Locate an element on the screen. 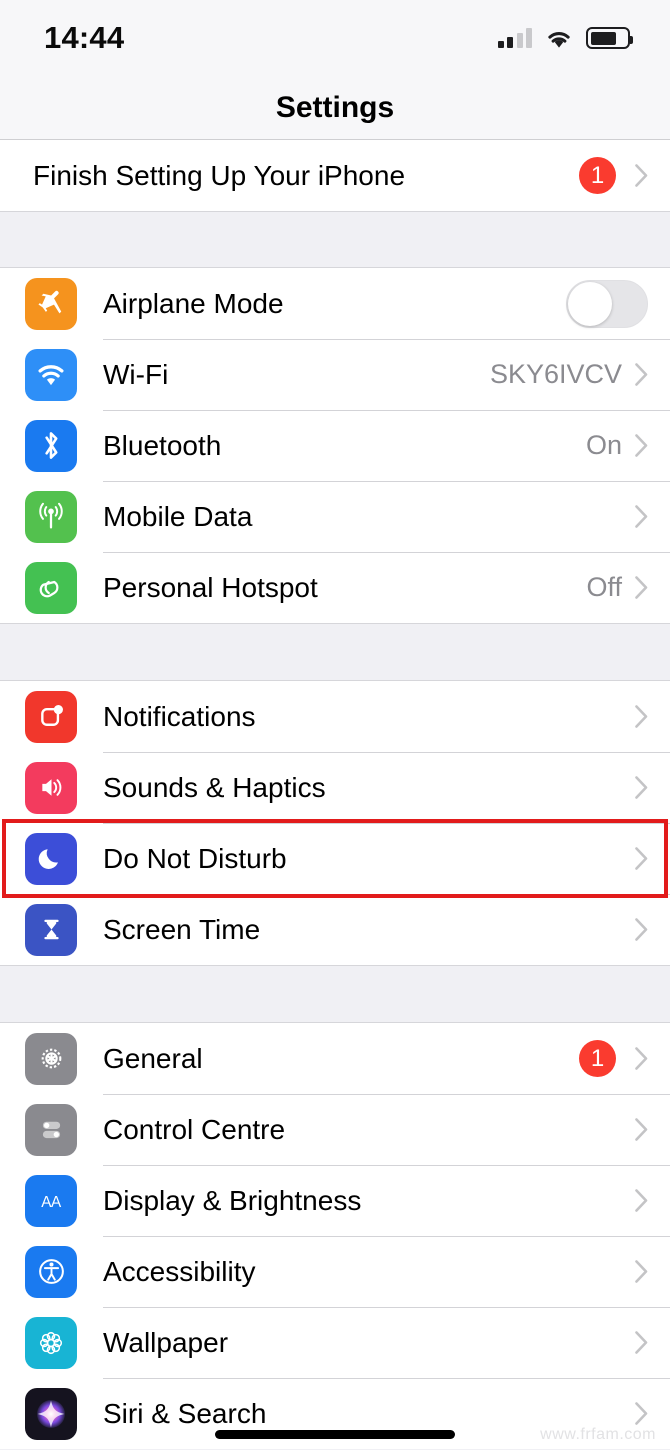 Image resolution: width=670 pixels, height=1450 pixels. settings-row-personal-hotspot: Personal Hotspot Off is located at coordinates (335, 587).